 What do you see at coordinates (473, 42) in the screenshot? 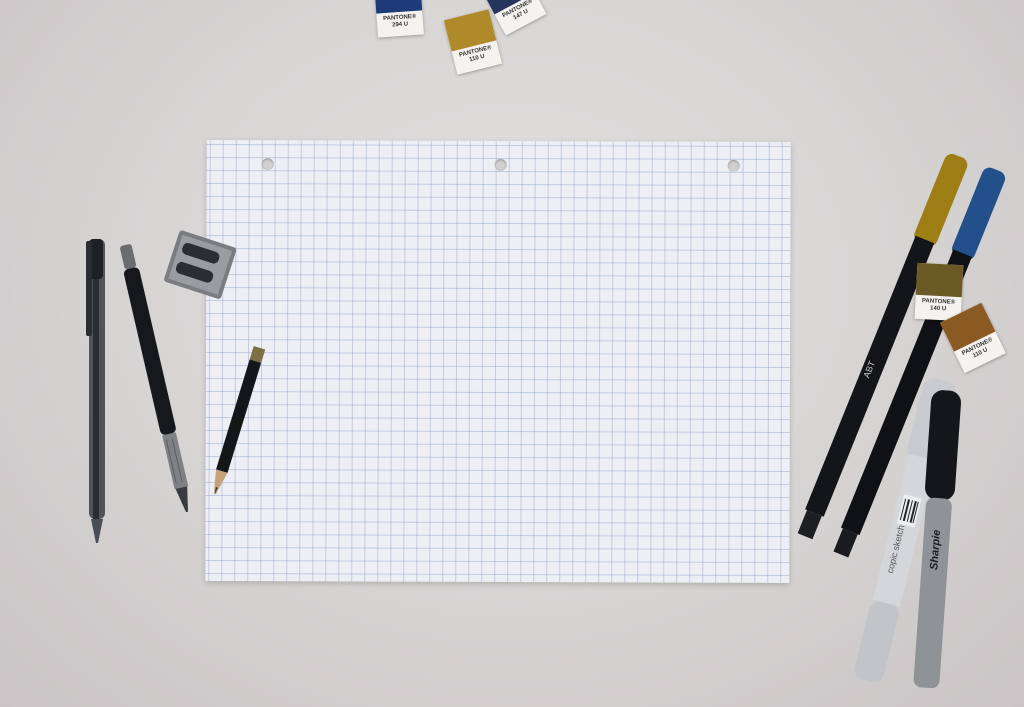
I see `pantone-swatch: PANTONE® 110 U` at bounding box center [473, 42].